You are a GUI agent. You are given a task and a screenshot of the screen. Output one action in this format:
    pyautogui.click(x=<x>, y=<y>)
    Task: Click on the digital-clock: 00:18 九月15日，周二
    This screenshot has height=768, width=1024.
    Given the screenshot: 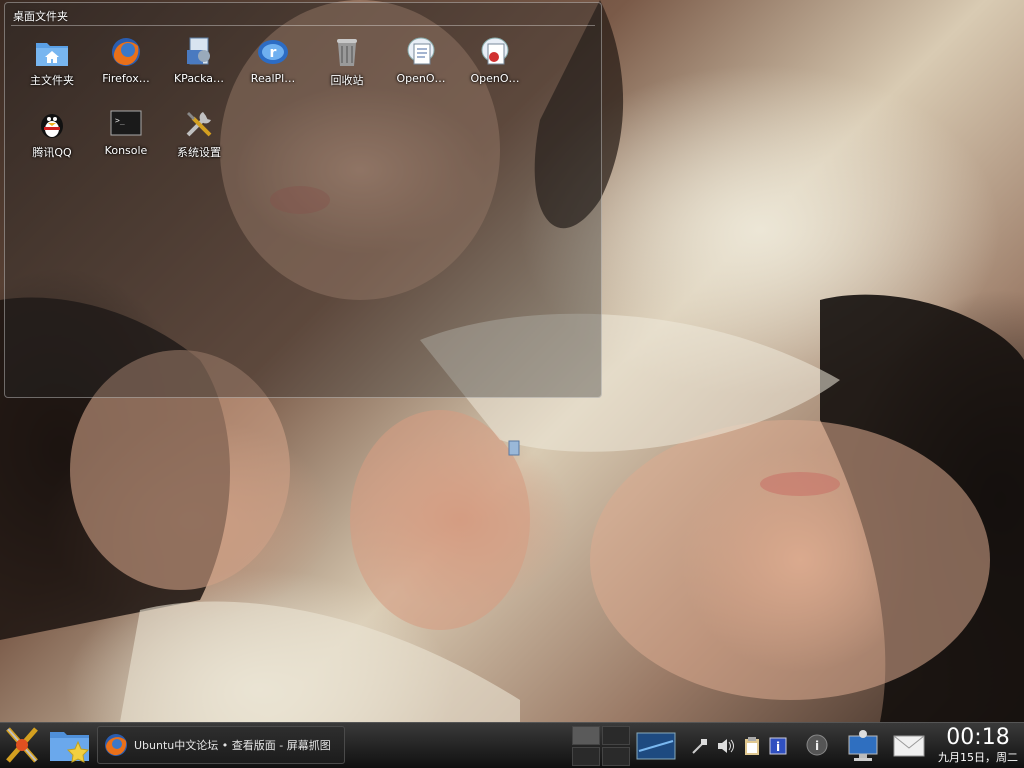 What is the action you would take?
    pyautogui.click(x=978, y=745)
    